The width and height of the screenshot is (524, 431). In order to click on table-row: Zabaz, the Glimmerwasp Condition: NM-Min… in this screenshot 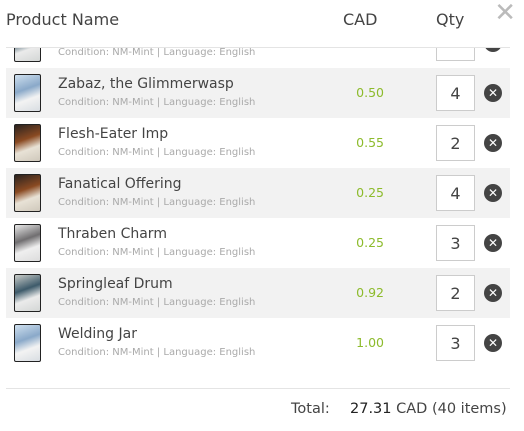, I will do `click(258, 93)`.